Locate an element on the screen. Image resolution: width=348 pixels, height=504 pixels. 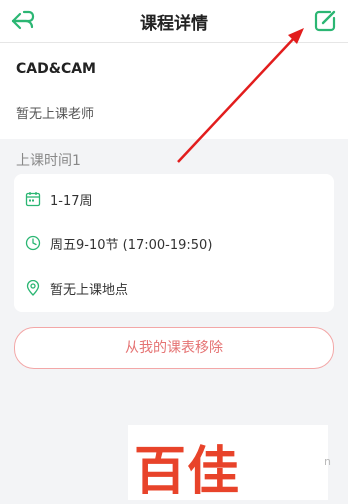
time-row: 周五9-10节 (17:00-19:50) is located at coordinates (174, 243).